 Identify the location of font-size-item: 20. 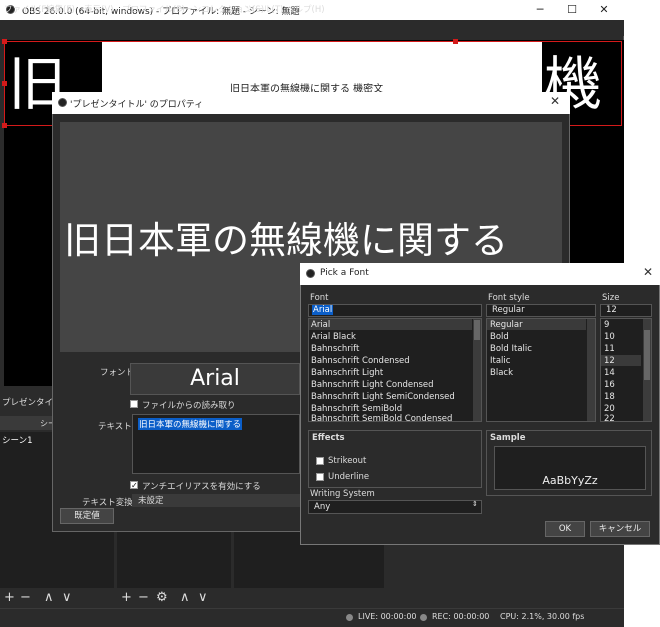
(609, 409).